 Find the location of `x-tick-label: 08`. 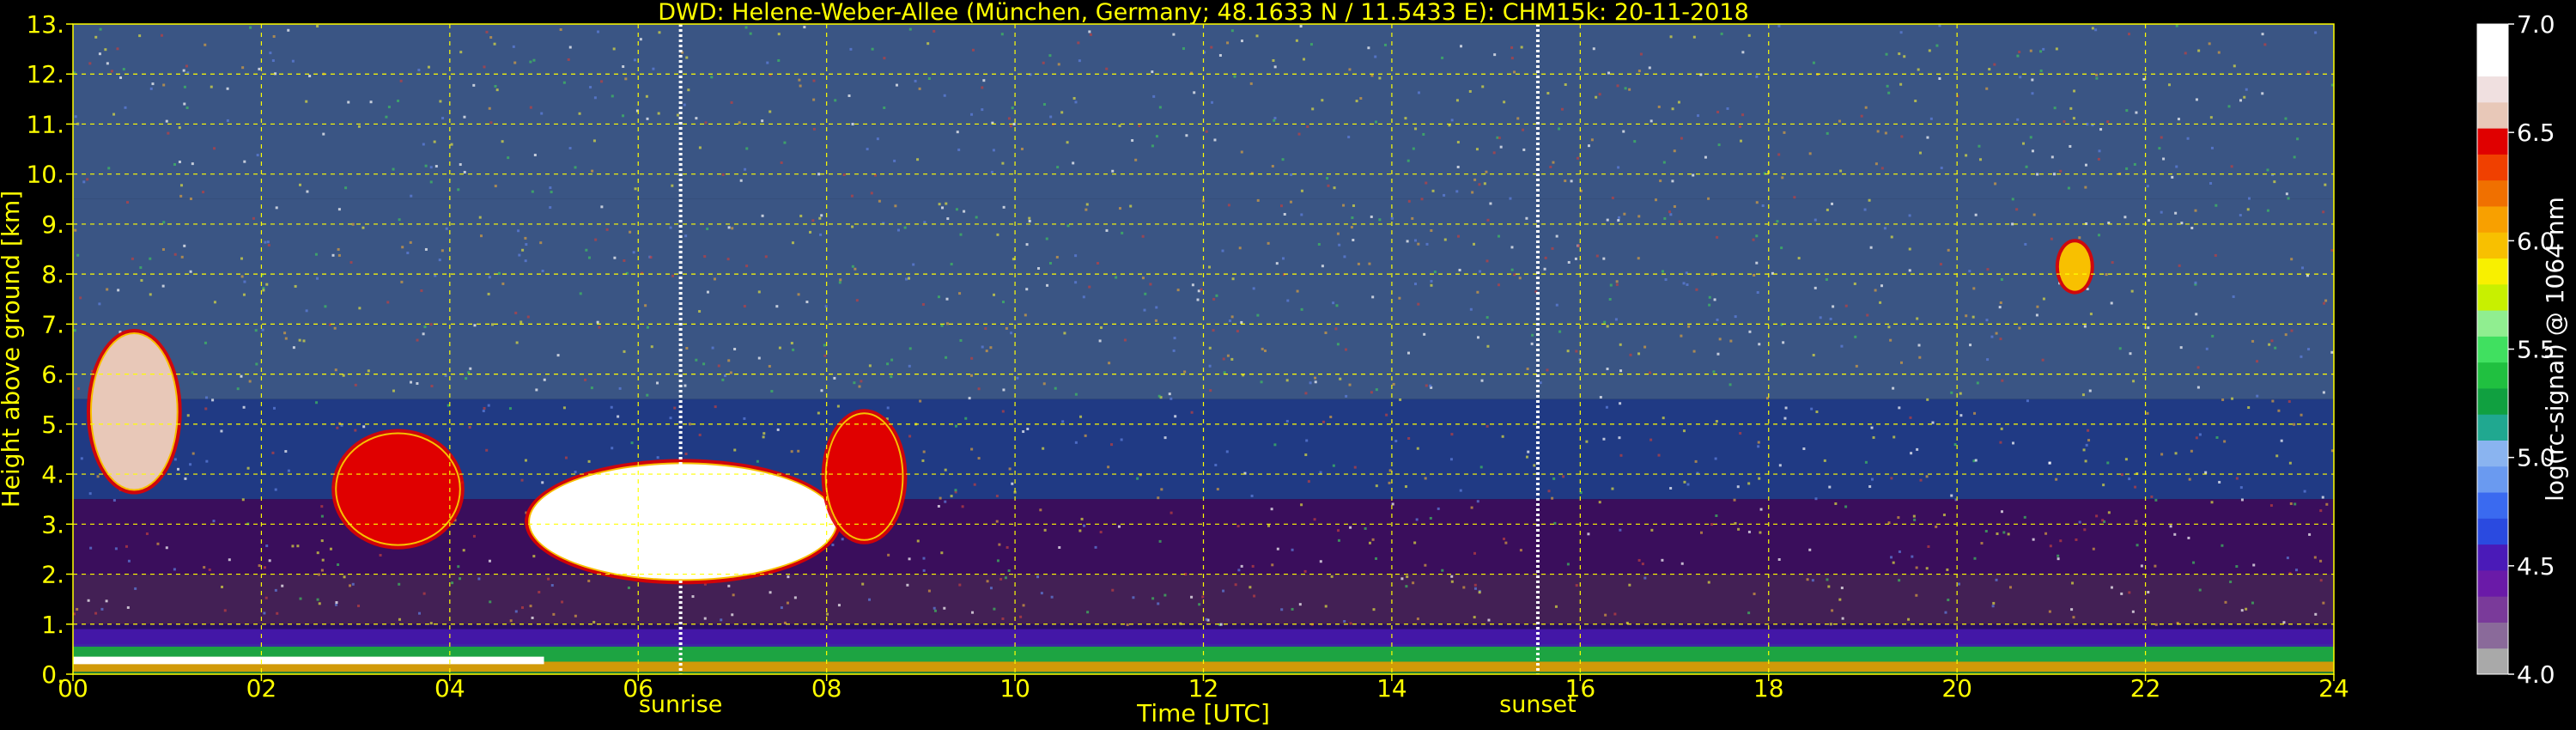

x-tick-label: 08 is located at coordinates (826, 688).